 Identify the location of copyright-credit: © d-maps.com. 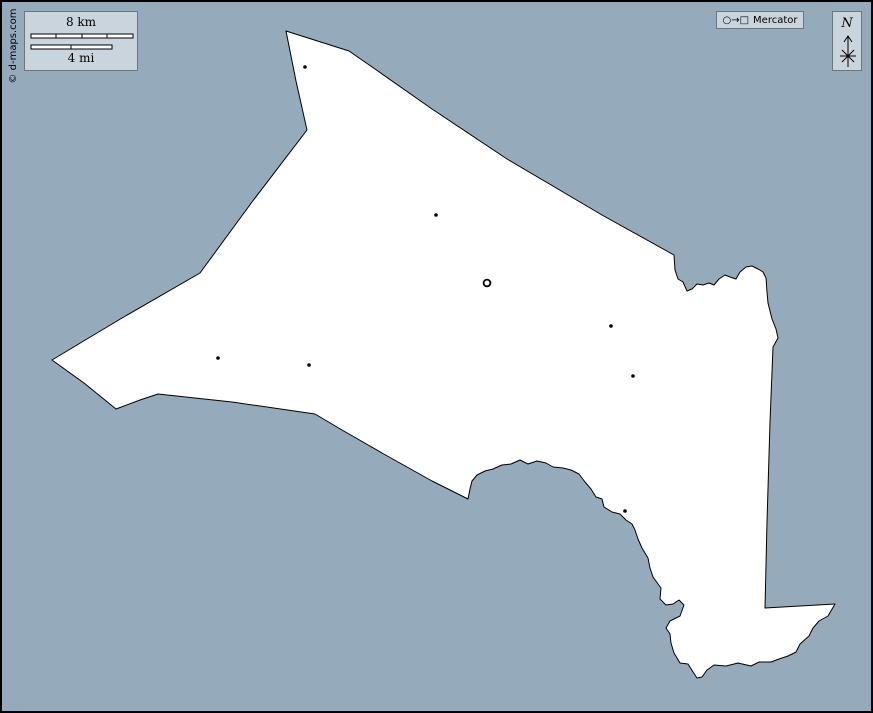
(13, 46).